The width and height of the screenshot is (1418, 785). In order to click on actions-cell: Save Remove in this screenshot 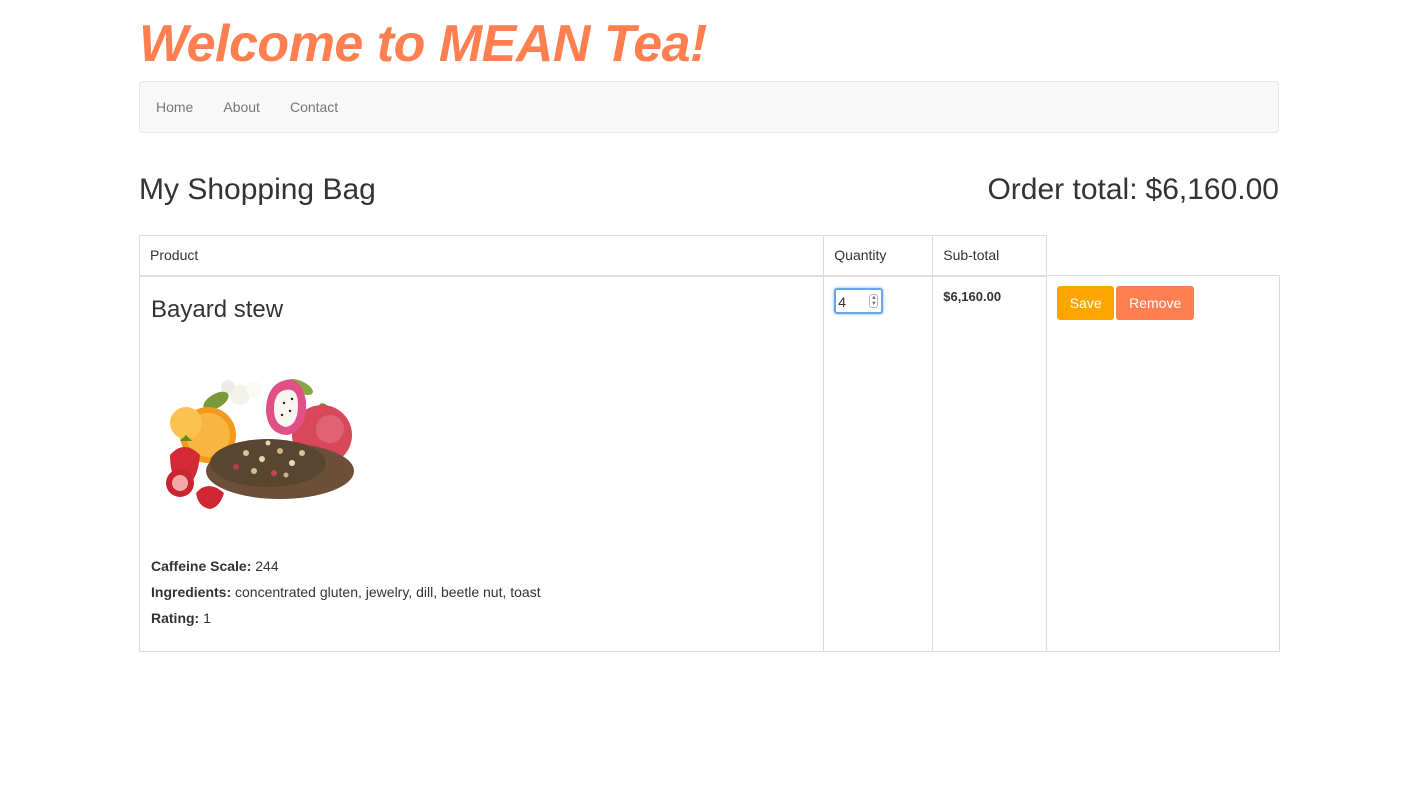, I will do `click(1163, 463)`.